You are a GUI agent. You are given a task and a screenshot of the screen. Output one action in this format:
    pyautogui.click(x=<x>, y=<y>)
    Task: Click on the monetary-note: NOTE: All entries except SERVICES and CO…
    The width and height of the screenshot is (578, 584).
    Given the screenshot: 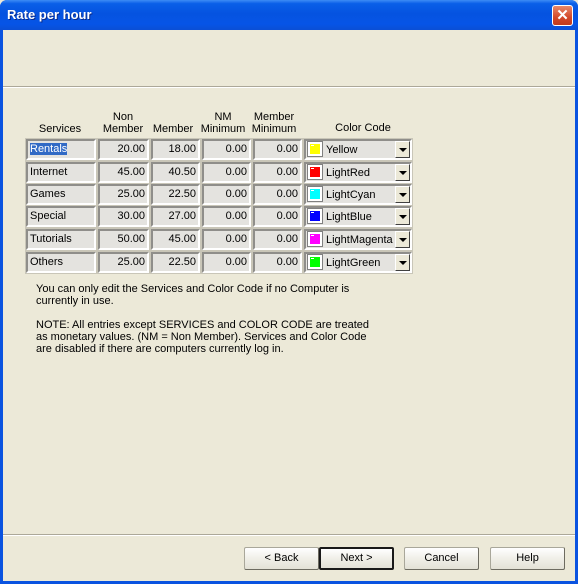 What is the action you would take?
    pyautogui.click(x=202, y=337)
    